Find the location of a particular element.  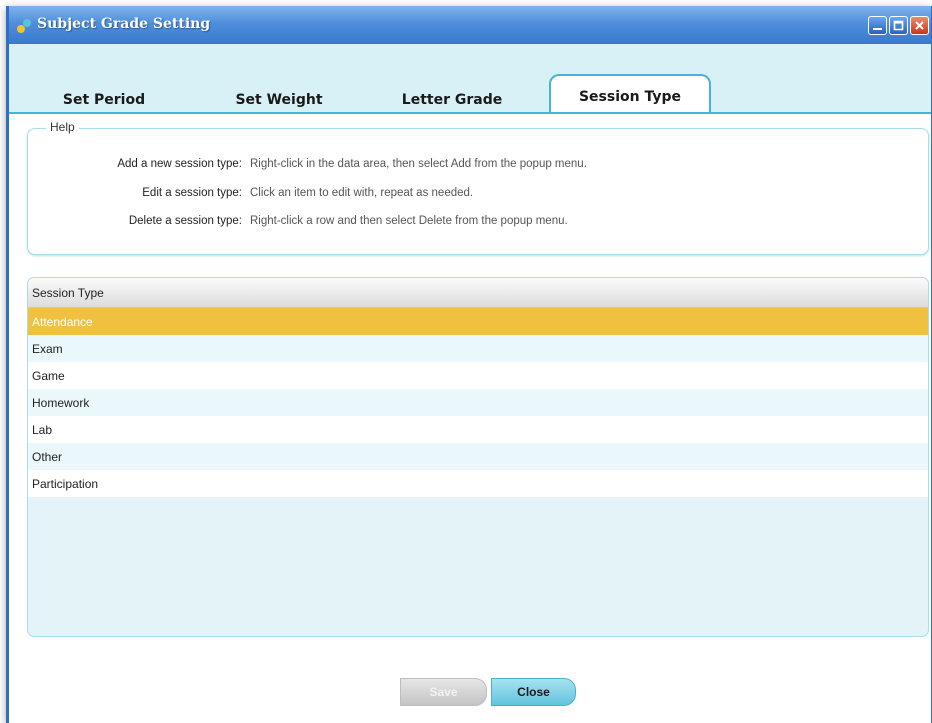

close-button: Close is located at coordinates (533, 692).